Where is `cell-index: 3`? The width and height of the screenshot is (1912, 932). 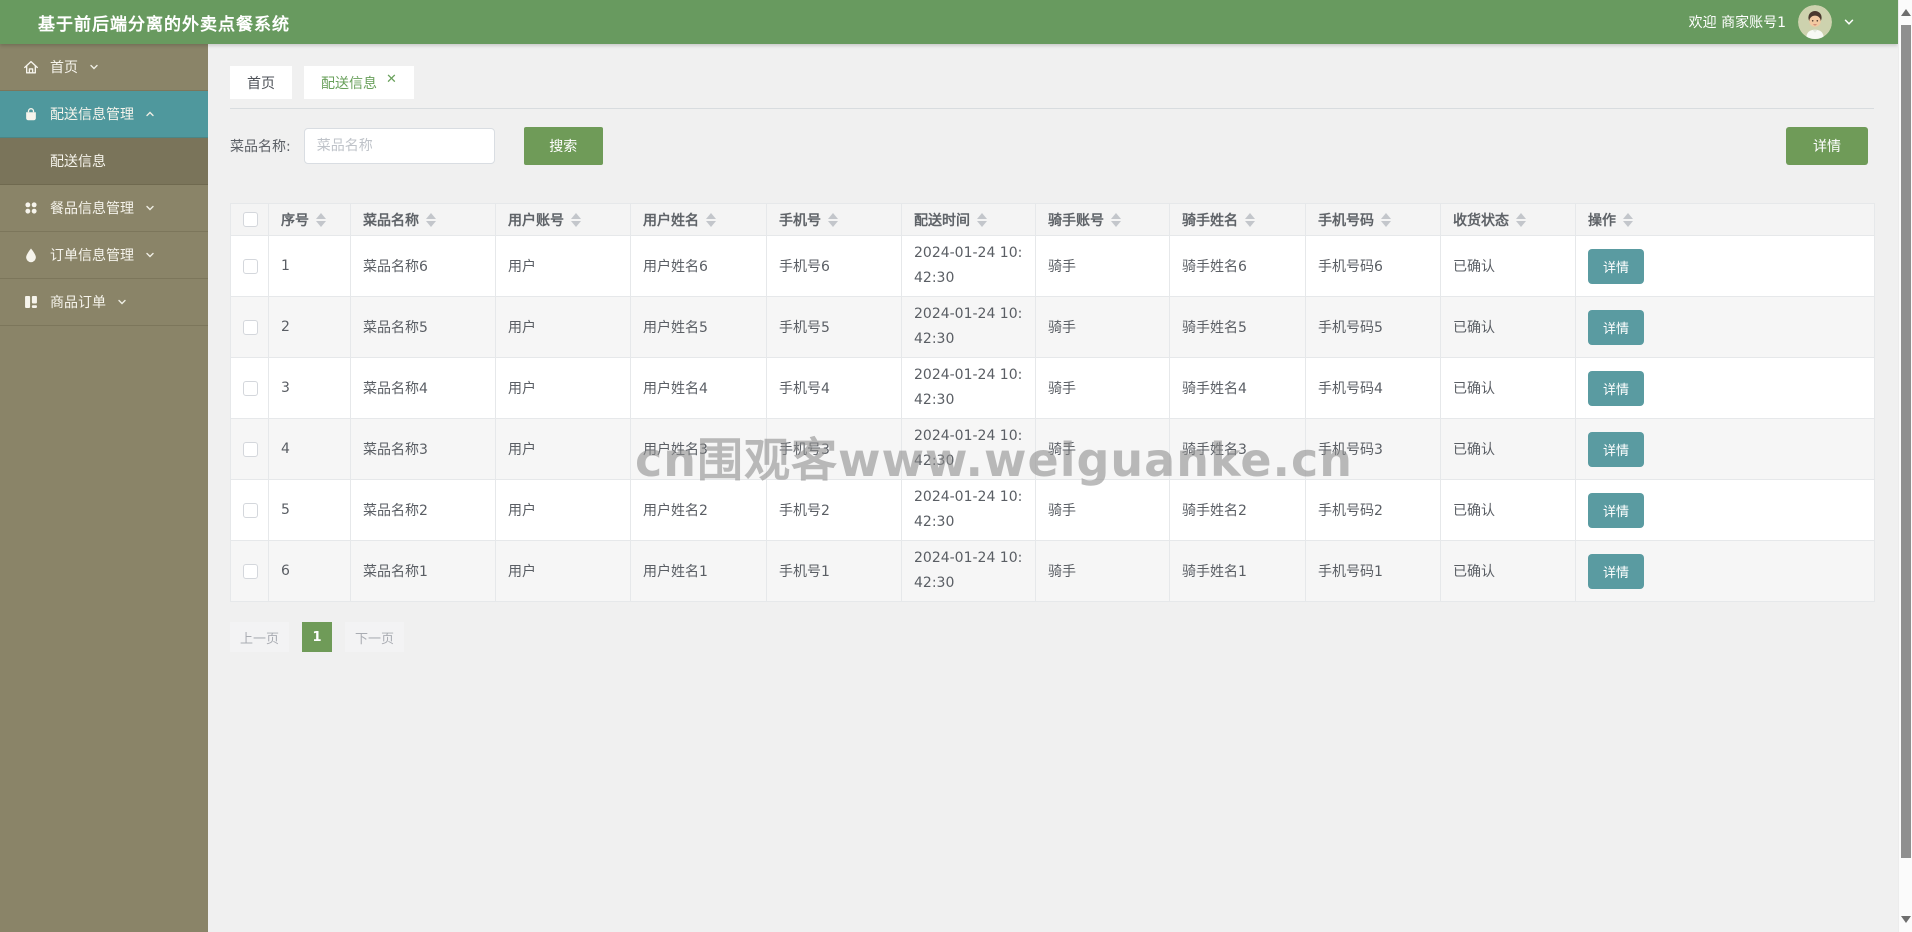 cell-index: 3 is located at coordinates (309, 388).